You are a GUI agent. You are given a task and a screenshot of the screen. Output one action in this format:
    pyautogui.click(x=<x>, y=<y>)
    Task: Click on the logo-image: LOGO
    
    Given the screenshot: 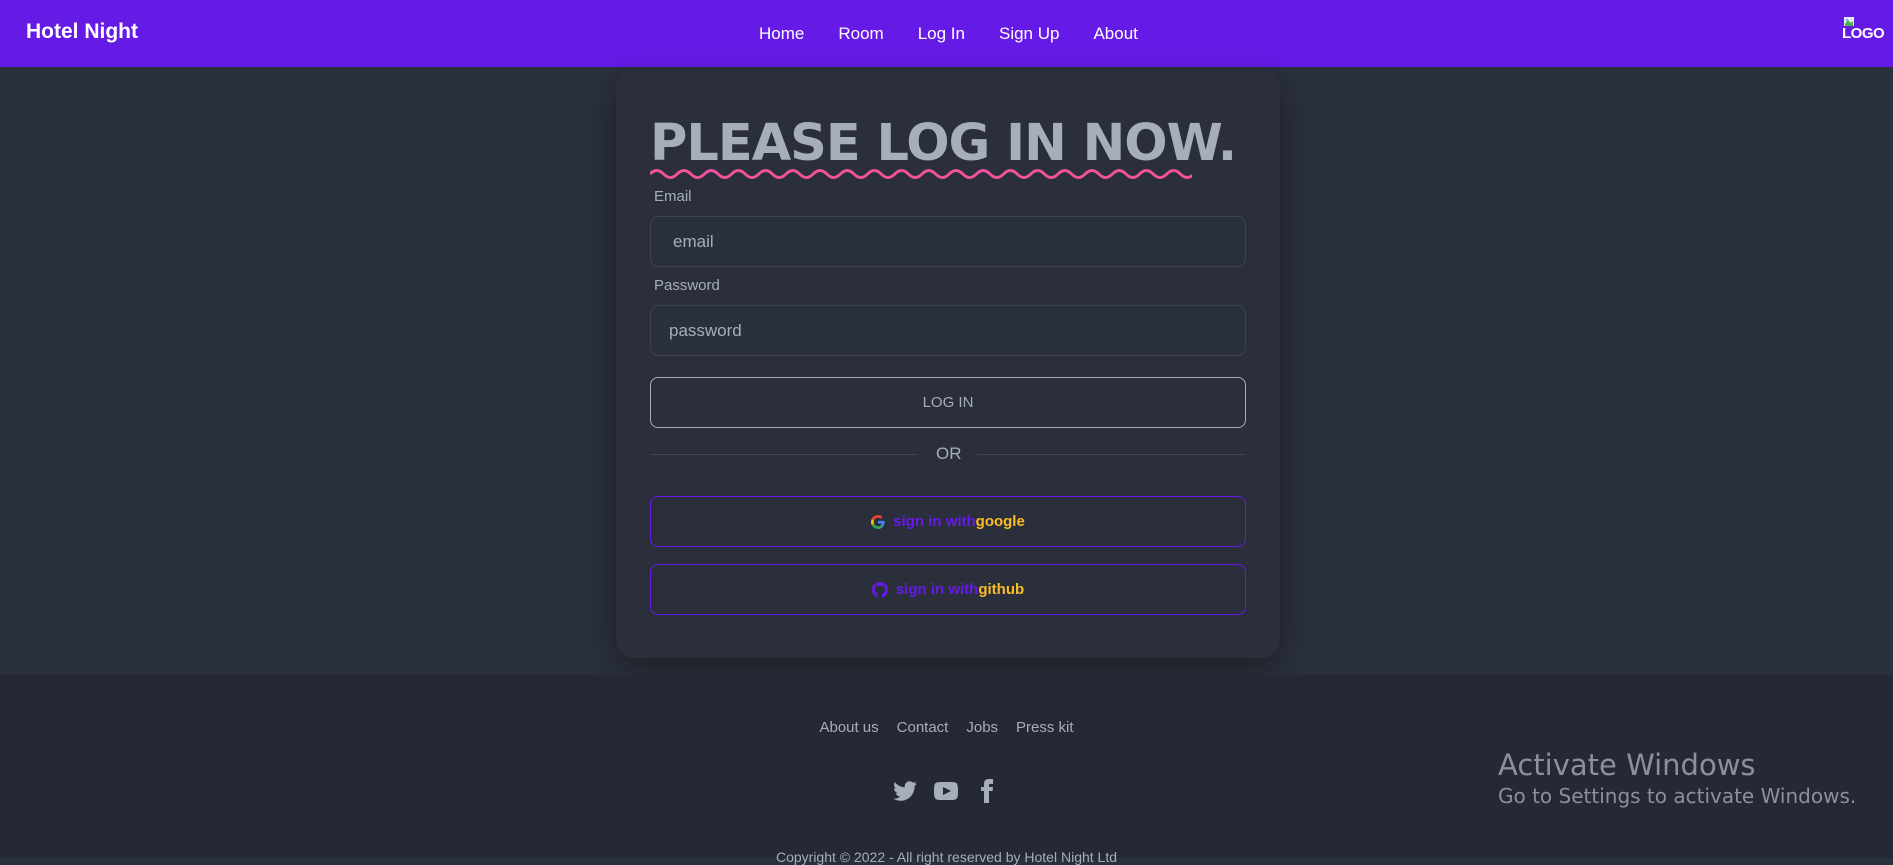 What is the action you would take?
    pyautogui.click(x=1861, y=30)
    